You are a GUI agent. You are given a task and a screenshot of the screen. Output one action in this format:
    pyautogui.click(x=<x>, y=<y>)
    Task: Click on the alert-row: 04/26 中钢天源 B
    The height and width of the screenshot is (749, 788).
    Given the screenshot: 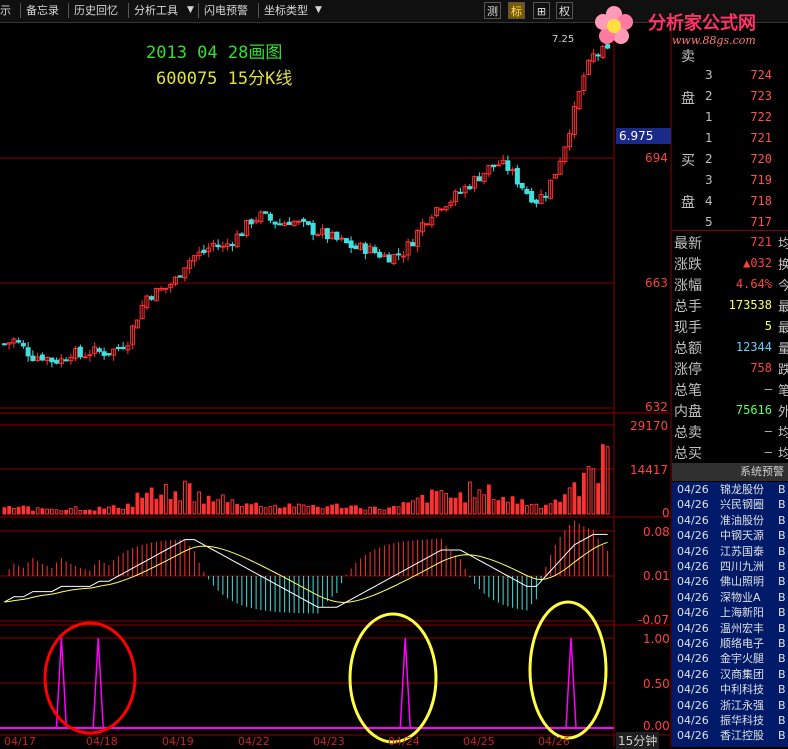 What is the action you would take?
    pyautogui.click(x=730, y=536)
    